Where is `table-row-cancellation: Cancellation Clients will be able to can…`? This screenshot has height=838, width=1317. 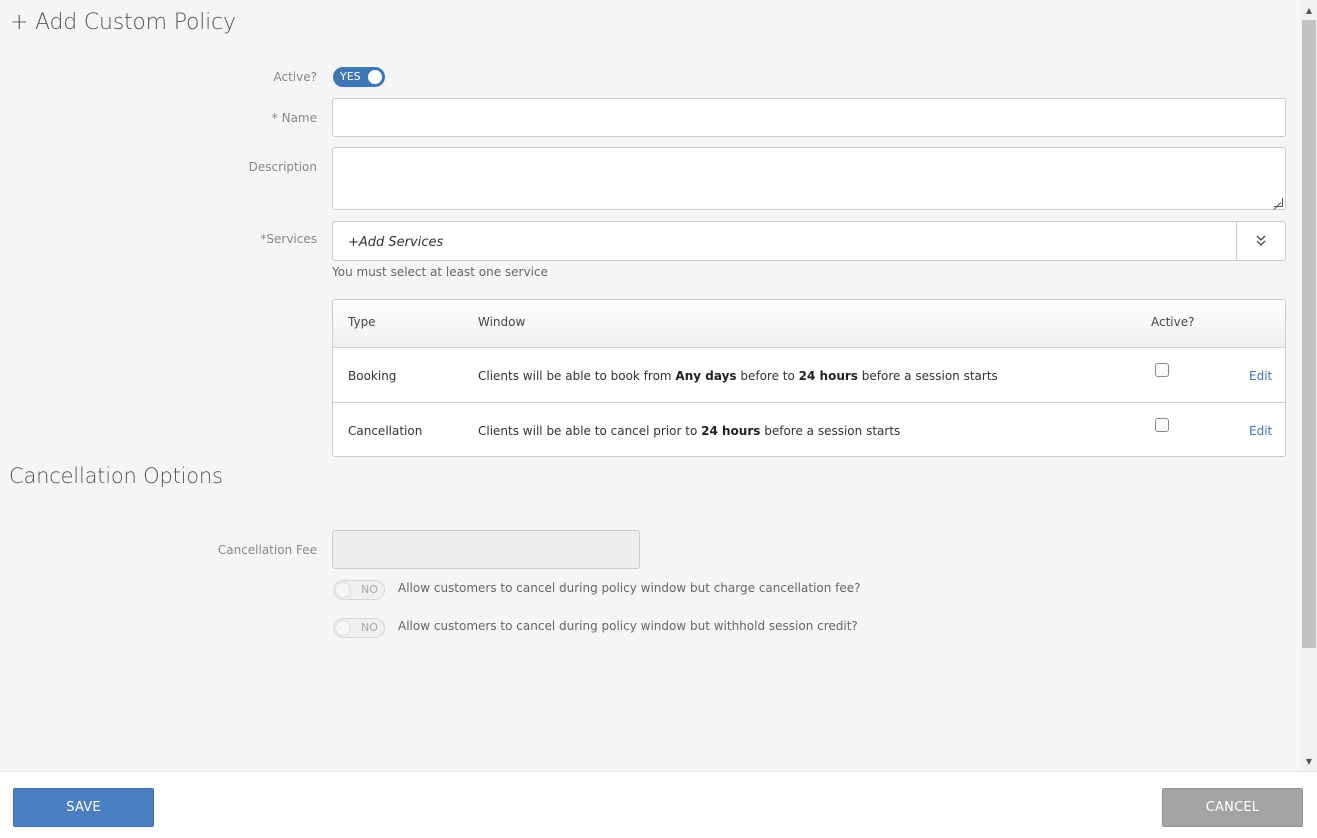
table-row-cancellation: Cancellation Clients will be able to can… is located at coordinates (809, 430).